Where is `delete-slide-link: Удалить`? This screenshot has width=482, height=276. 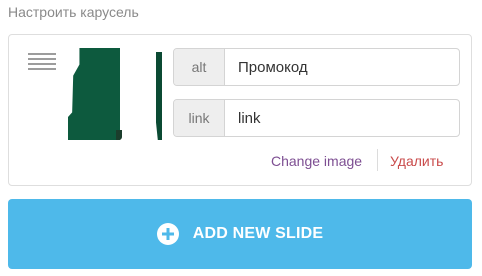 delete-slide-link: Удалить is located at coordinates (416, 161).